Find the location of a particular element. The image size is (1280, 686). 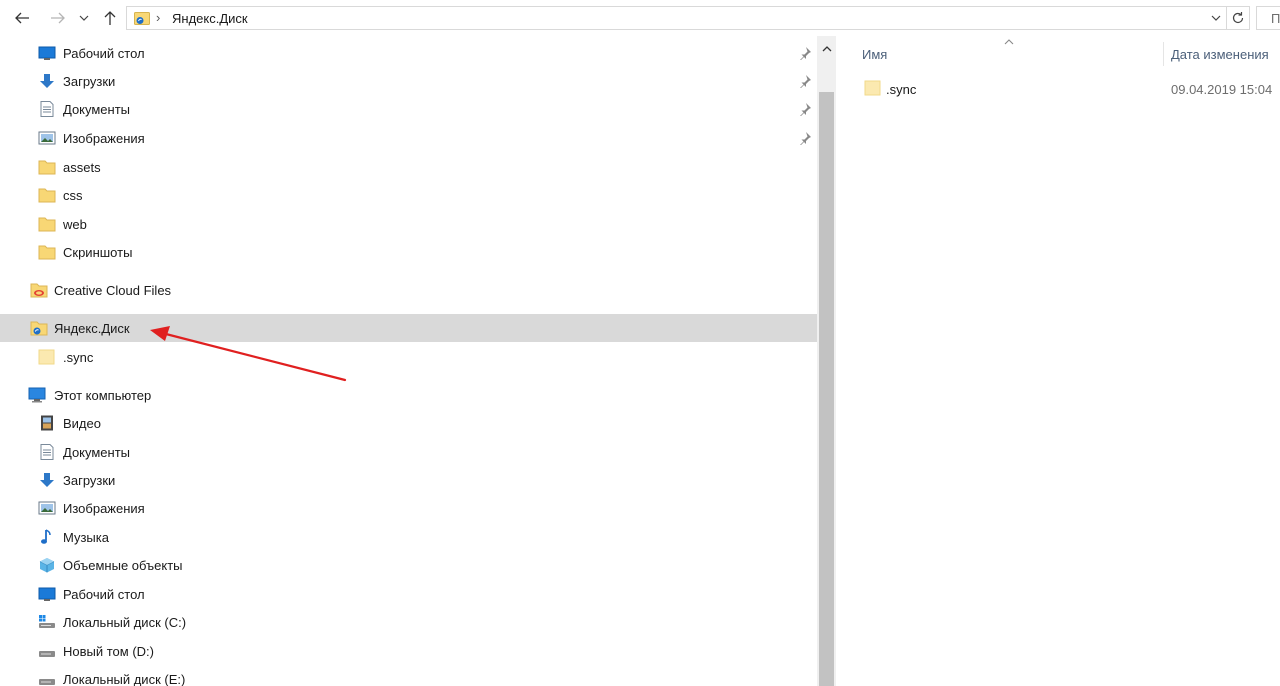

nav-item-documents: Документы is located at coordinates (408, 109).